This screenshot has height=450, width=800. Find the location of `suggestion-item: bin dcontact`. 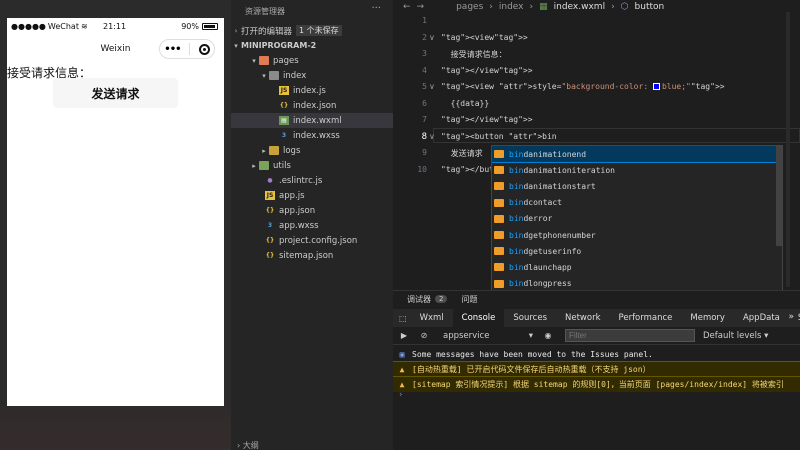

suggestion-item: bin dcontact is located at coordinates (637, 203).